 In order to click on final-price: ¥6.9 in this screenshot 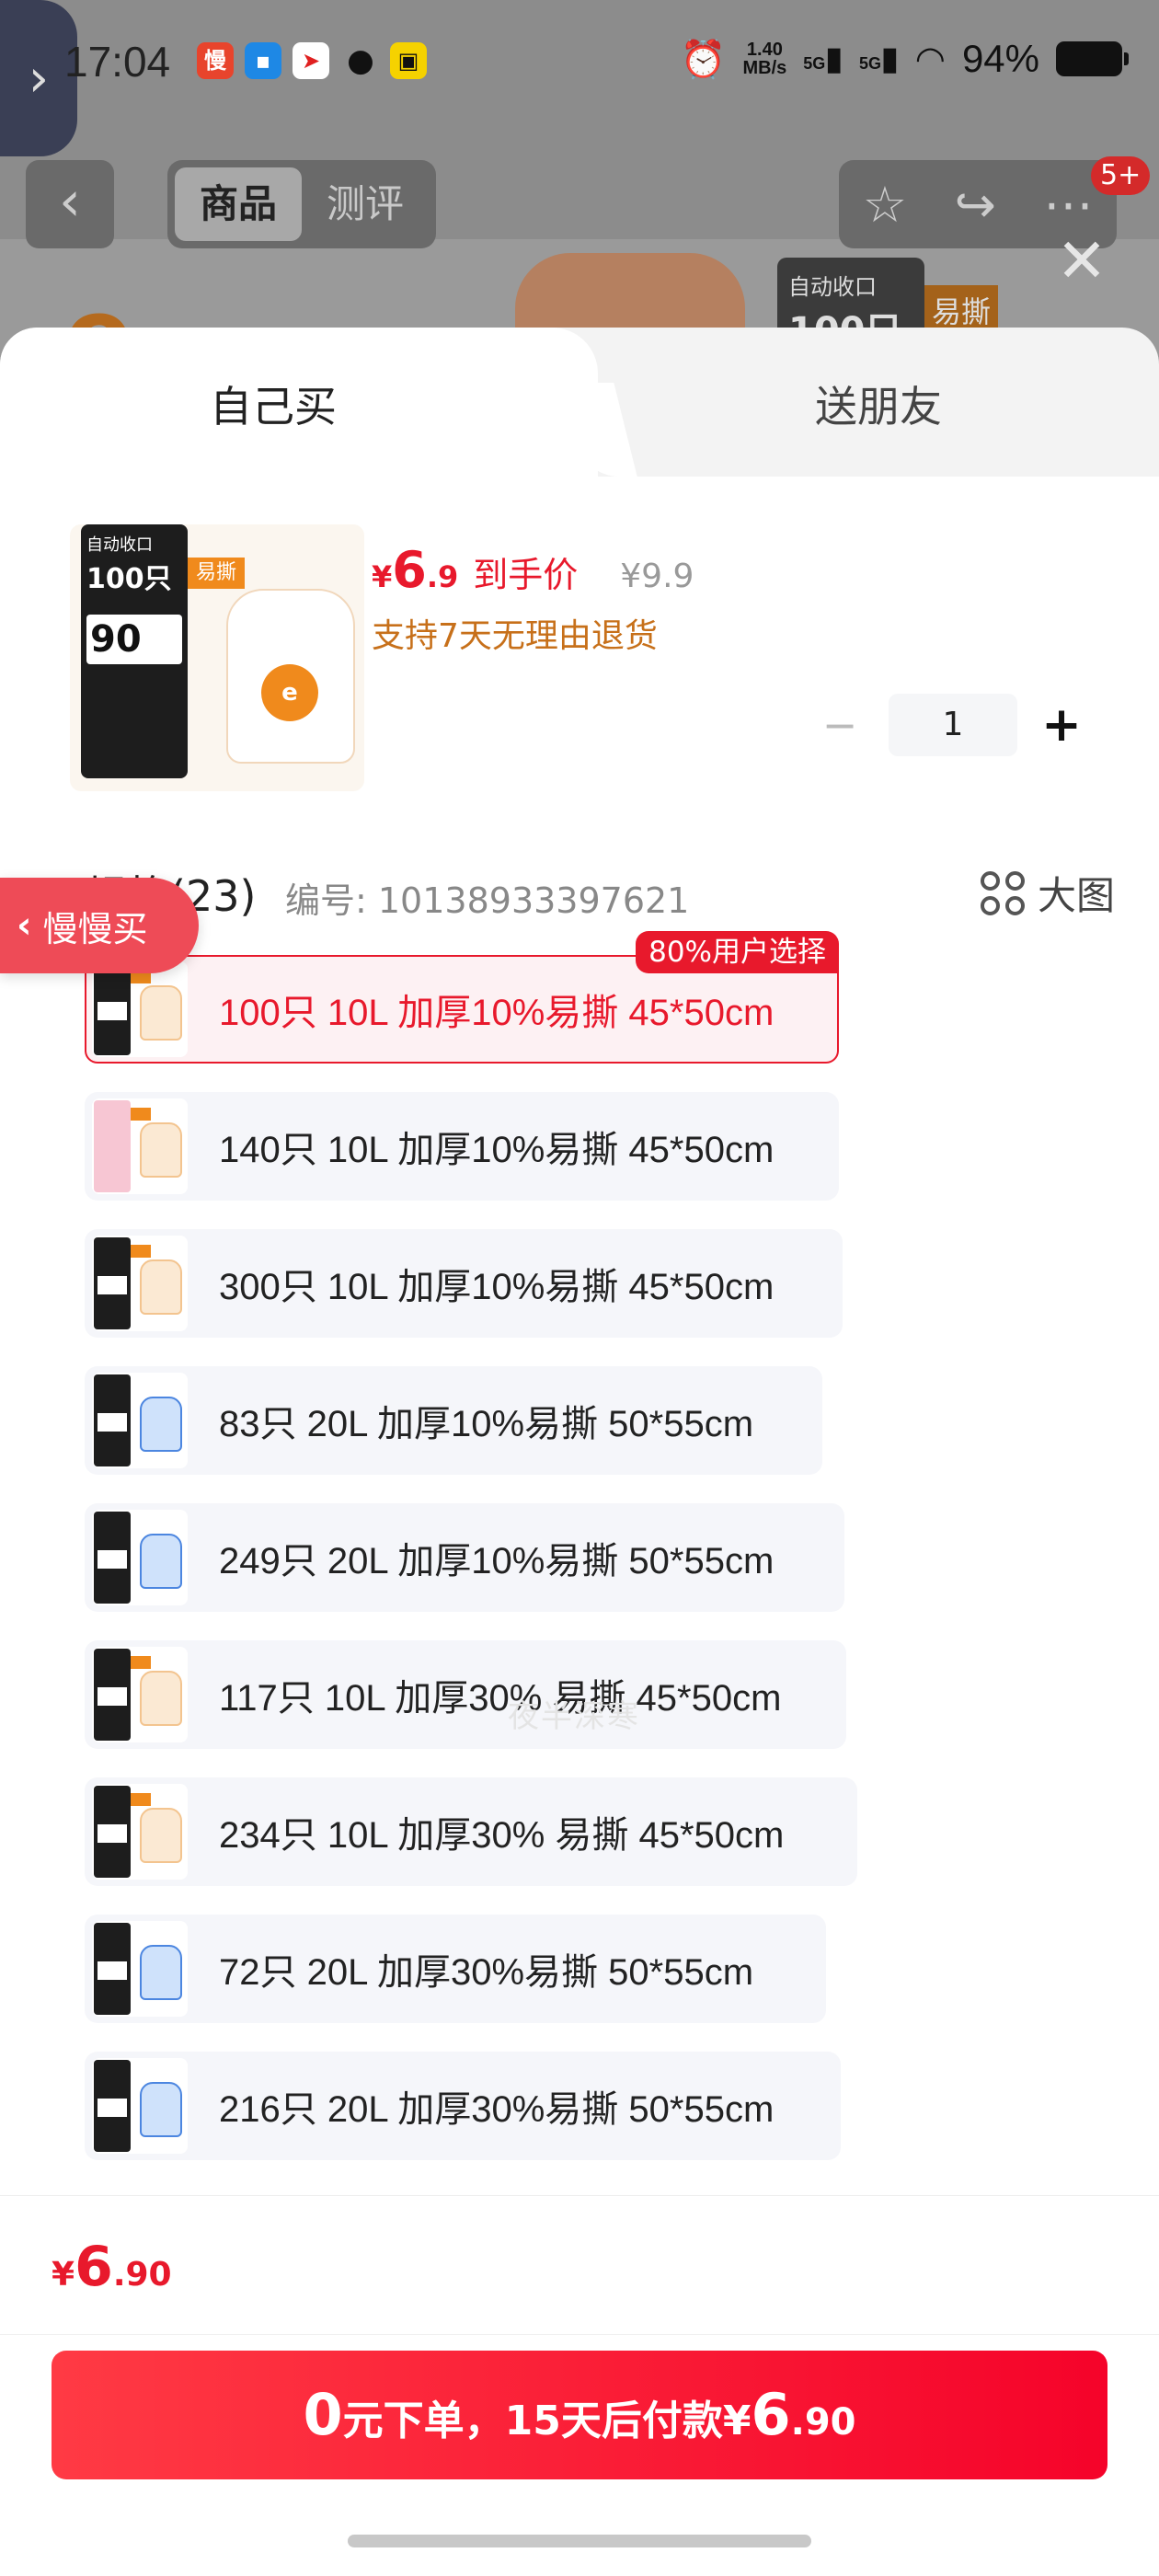, I will do `click(415, 570)`.